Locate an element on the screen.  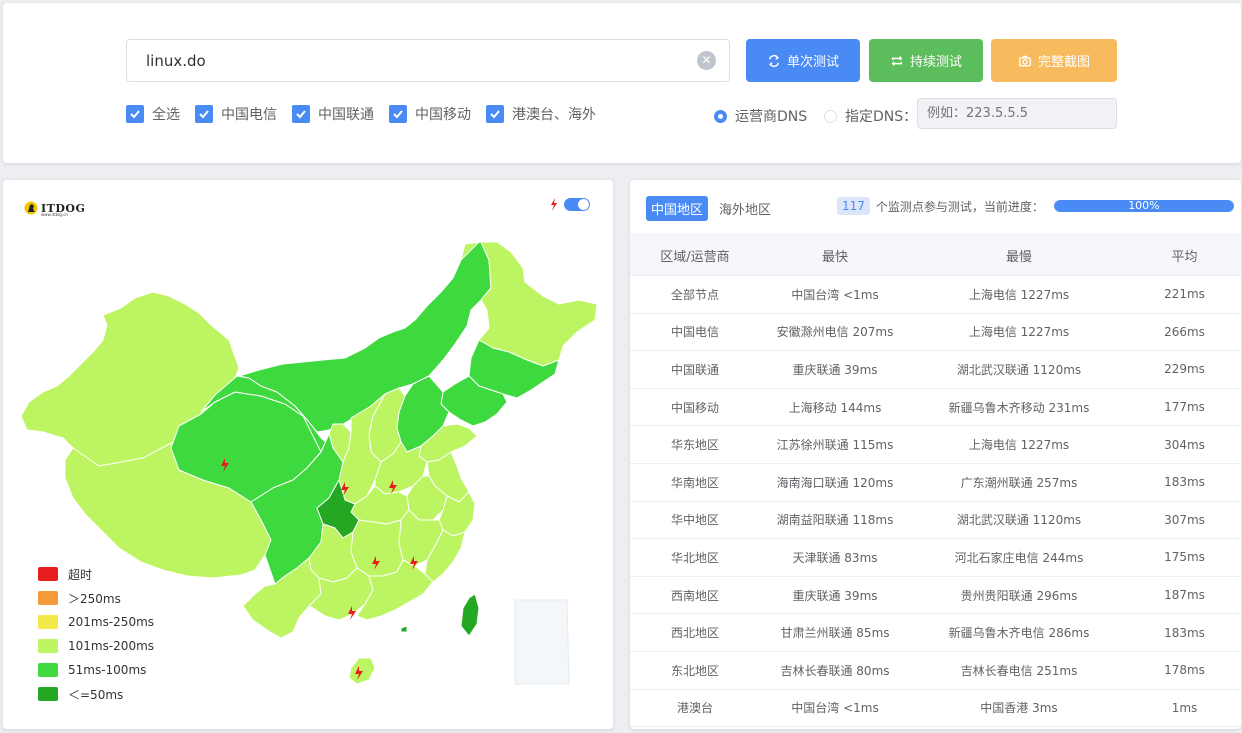
cell-slowest: 广东潮州联通 257ms is located at coordinates (1019, 482).